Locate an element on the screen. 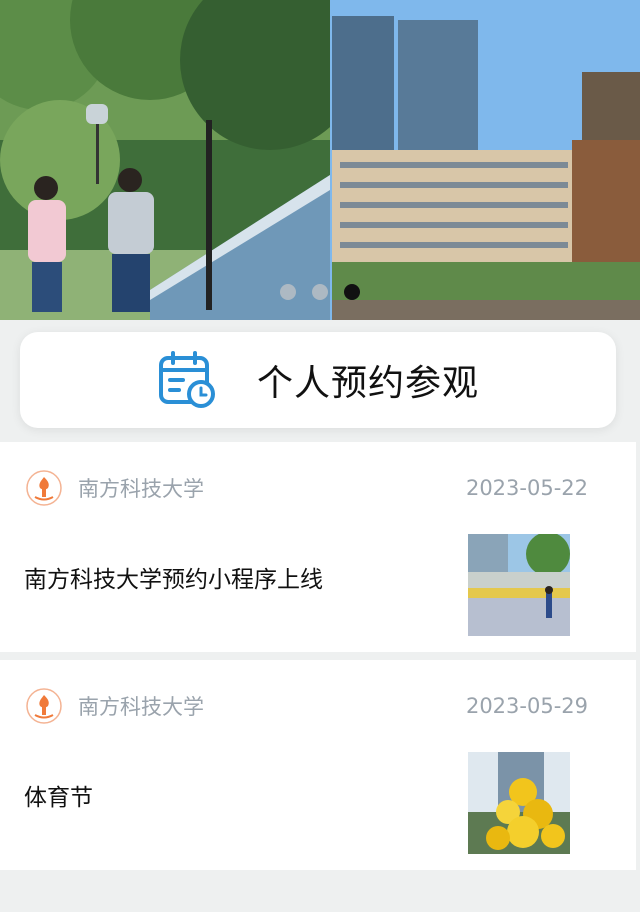 This screenshot has height=912, width=640. campus-sign-image is located at coordinates (519, 585).